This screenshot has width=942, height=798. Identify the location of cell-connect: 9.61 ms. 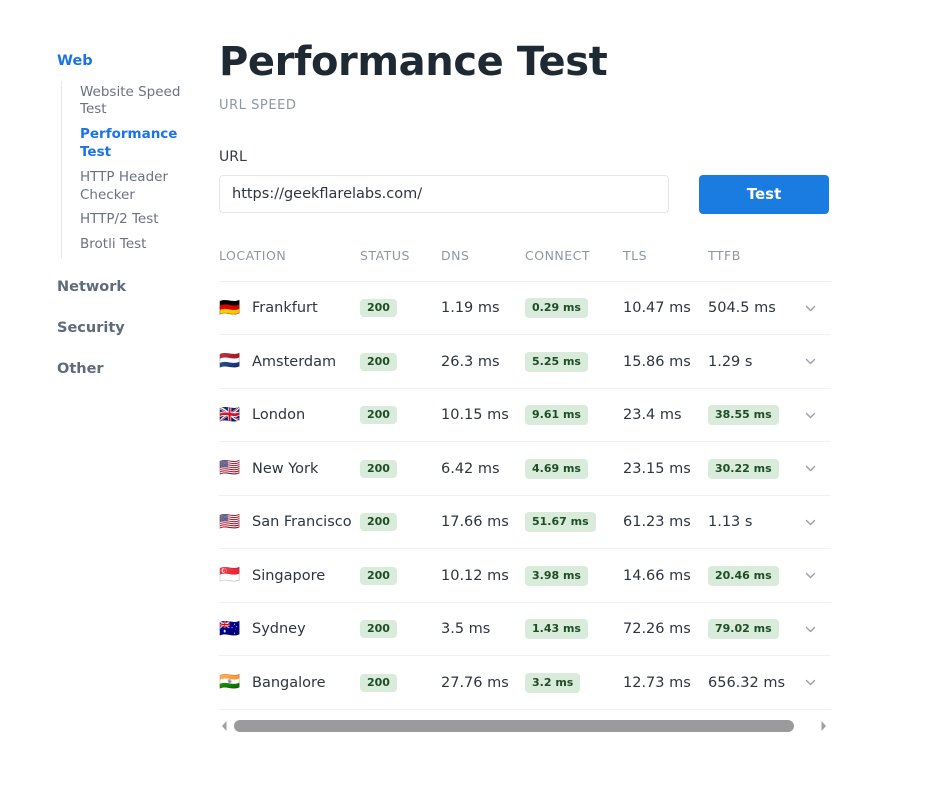
(574, 415).